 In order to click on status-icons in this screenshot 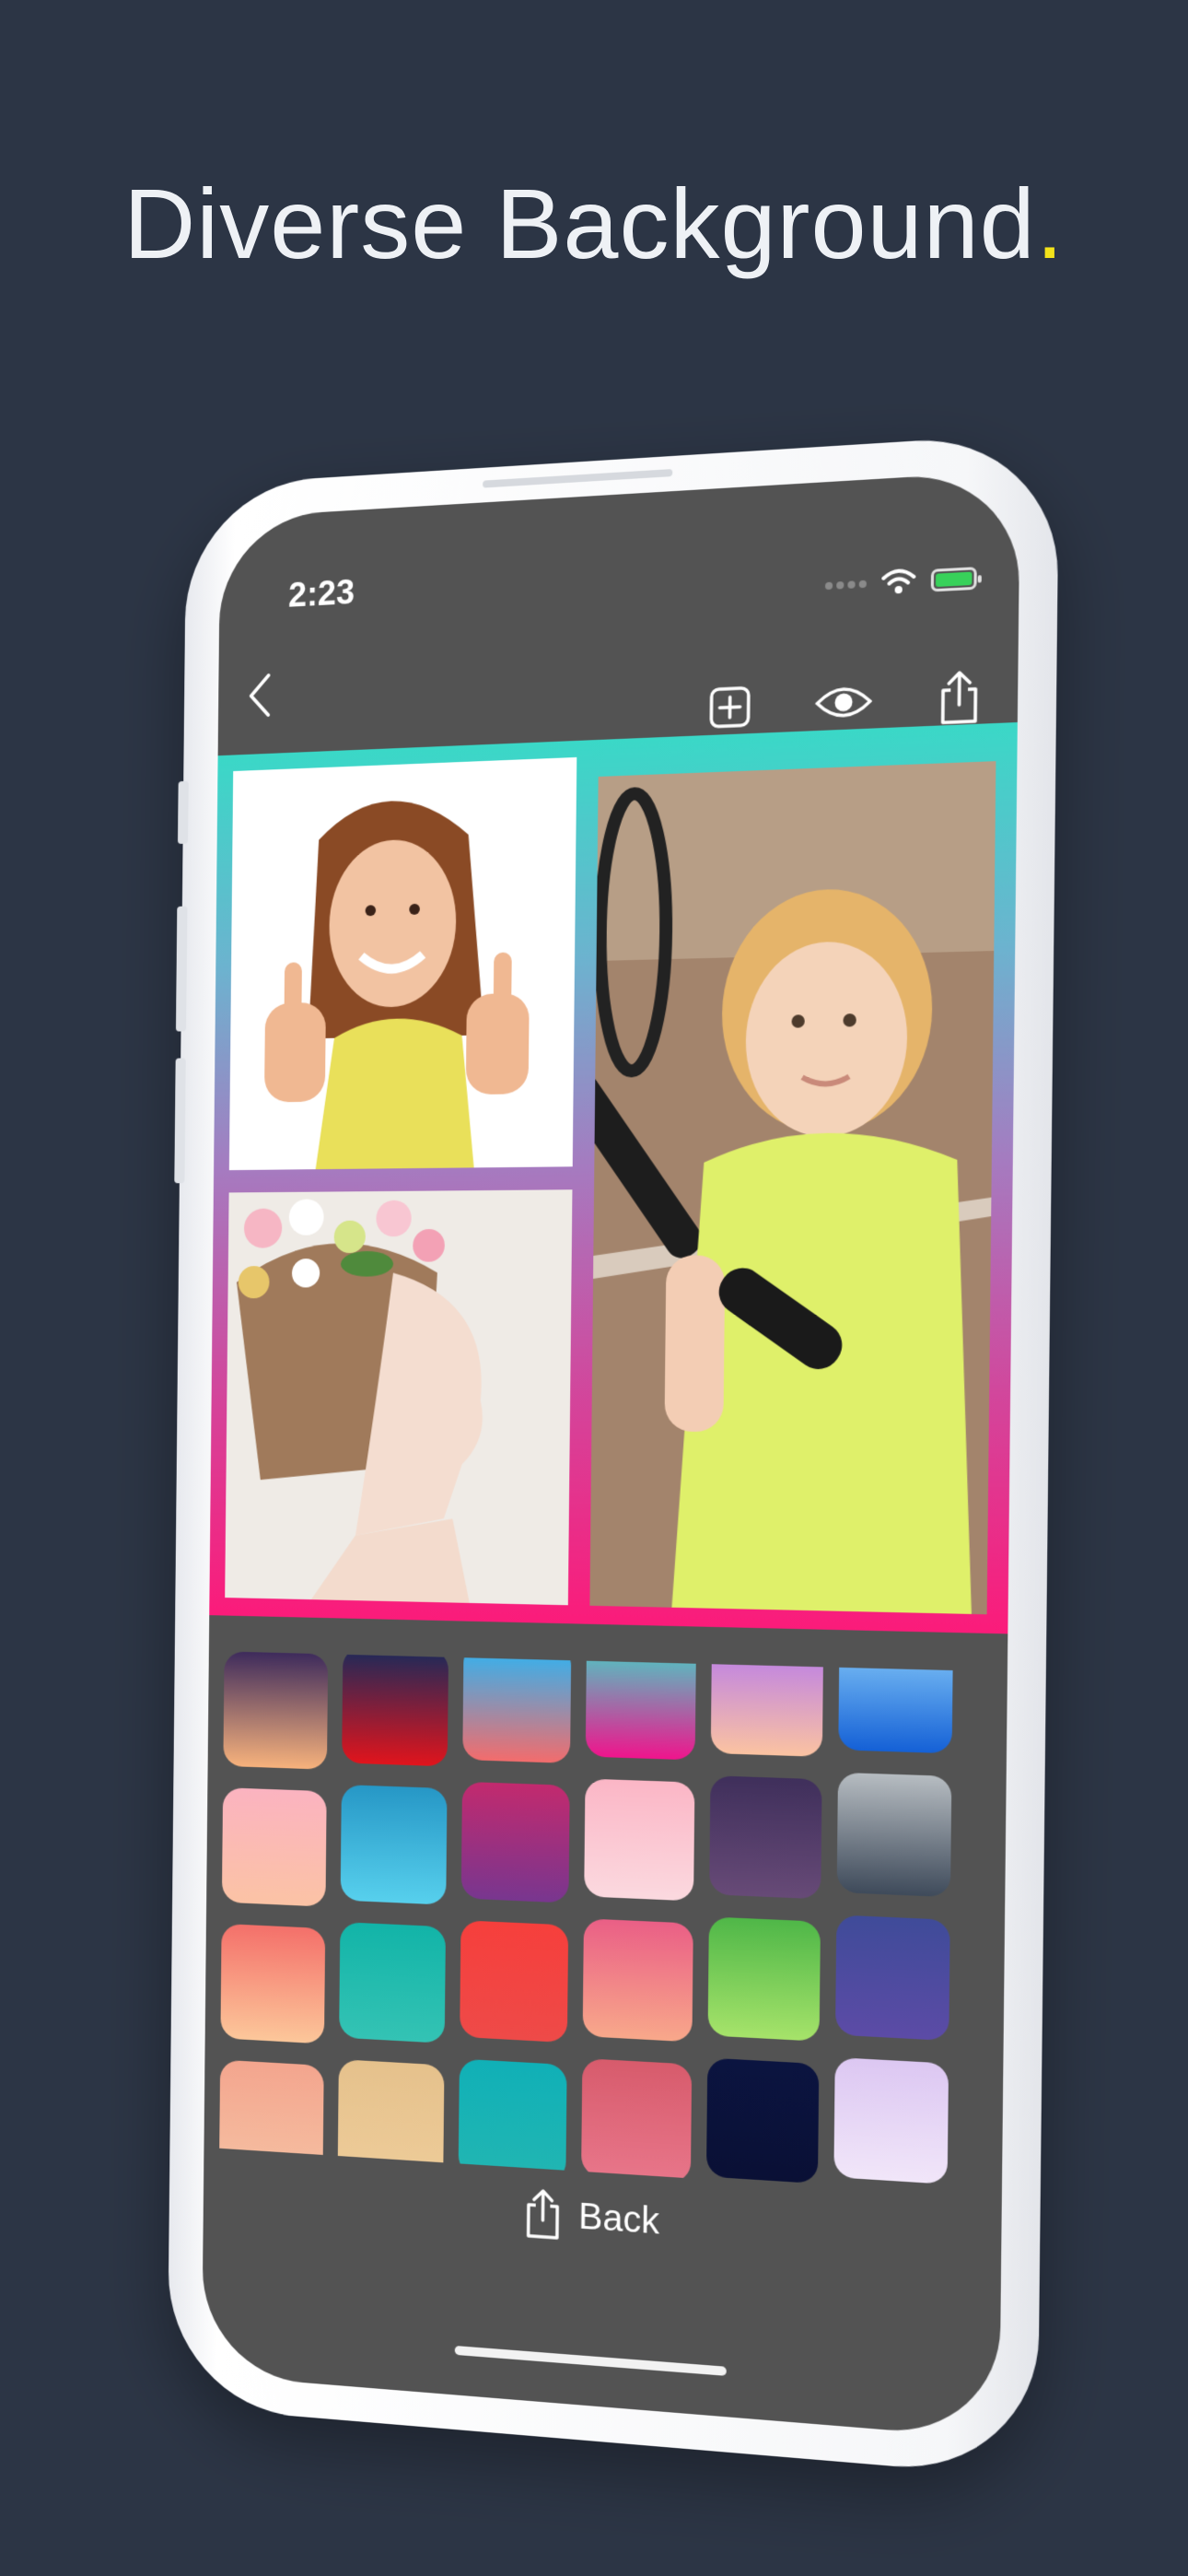, I will do `click(900, 582)`.